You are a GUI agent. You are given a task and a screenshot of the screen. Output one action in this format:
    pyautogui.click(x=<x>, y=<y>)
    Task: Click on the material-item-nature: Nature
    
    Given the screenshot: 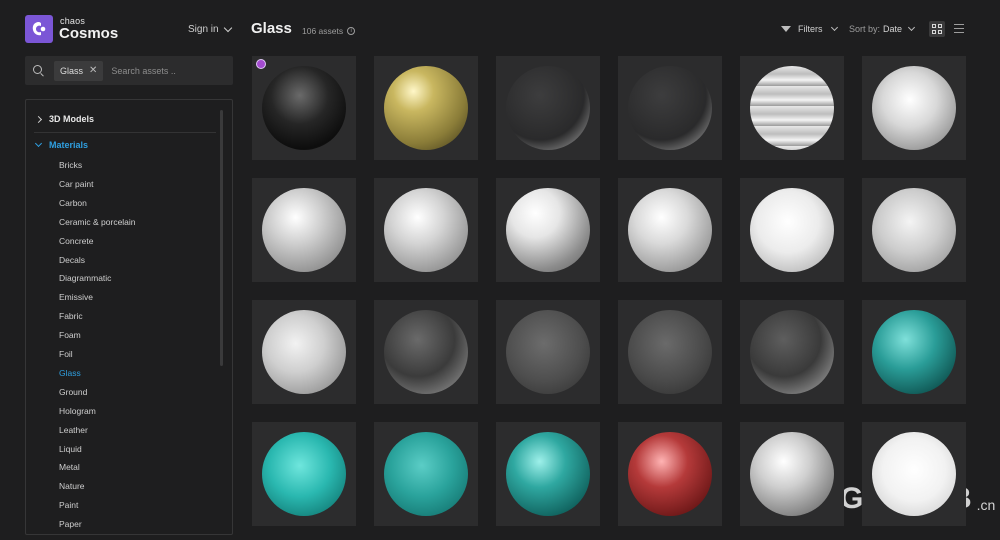 What is the action you would take?
    pyautogui.click(x=72, y=486)
    